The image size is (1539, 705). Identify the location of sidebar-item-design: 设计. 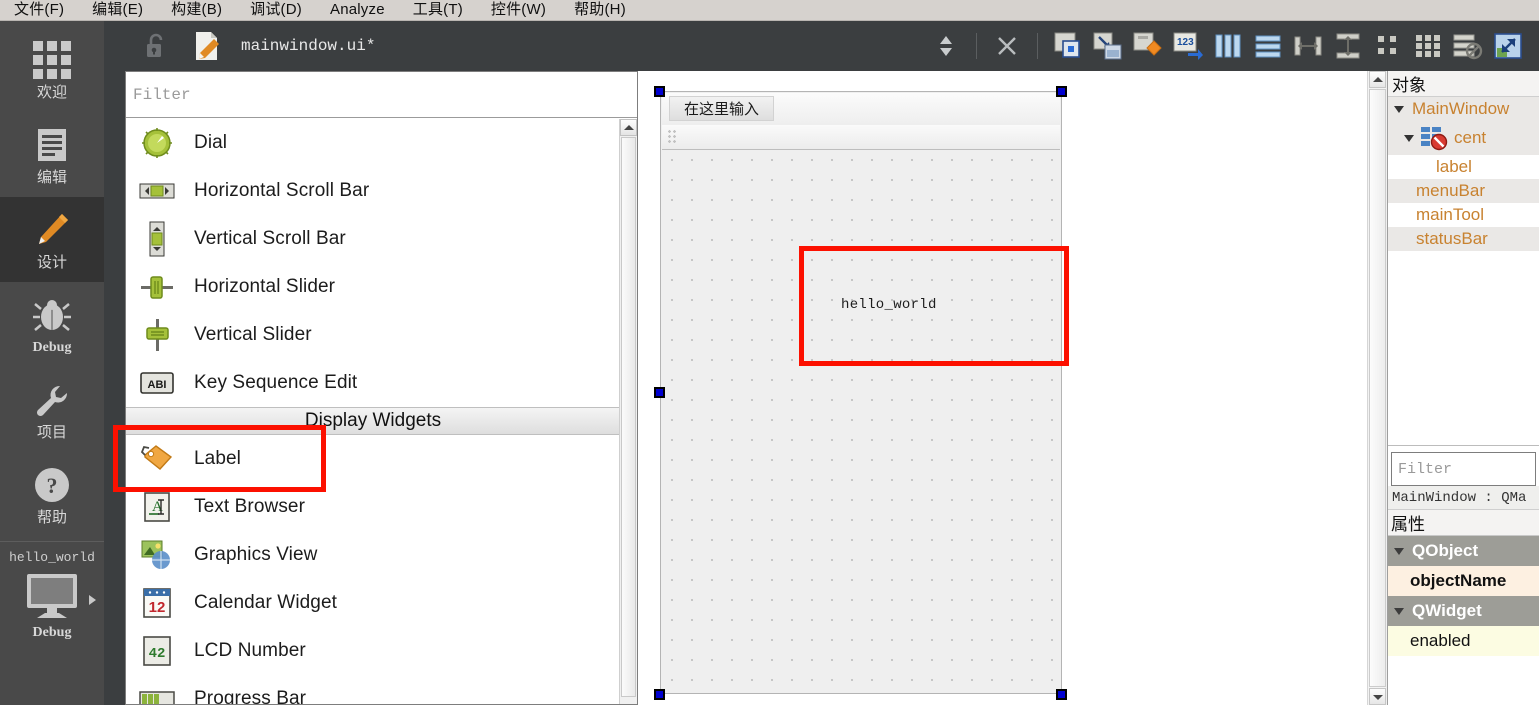
(52, 239).